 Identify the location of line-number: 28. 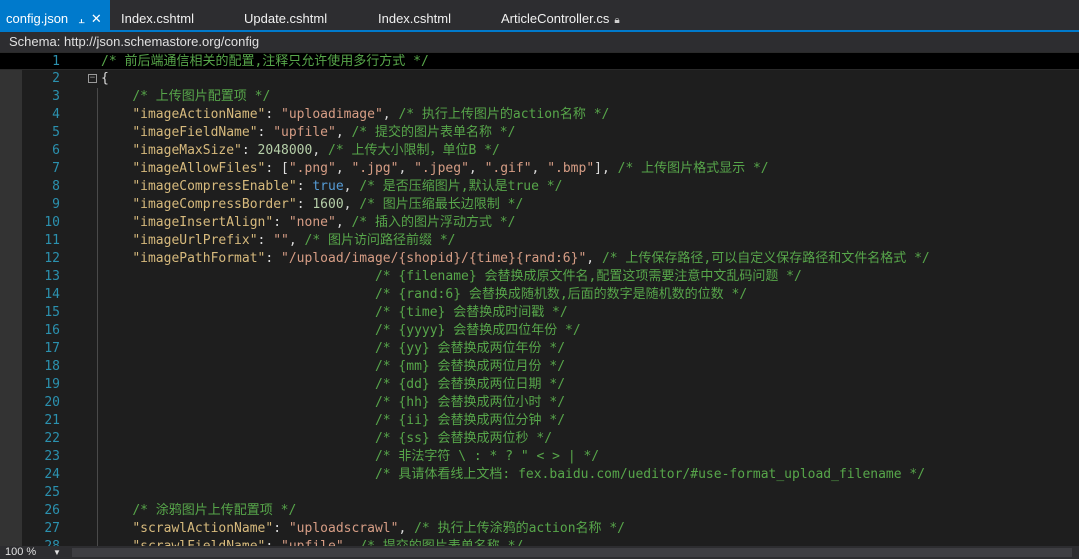
(41, 542).